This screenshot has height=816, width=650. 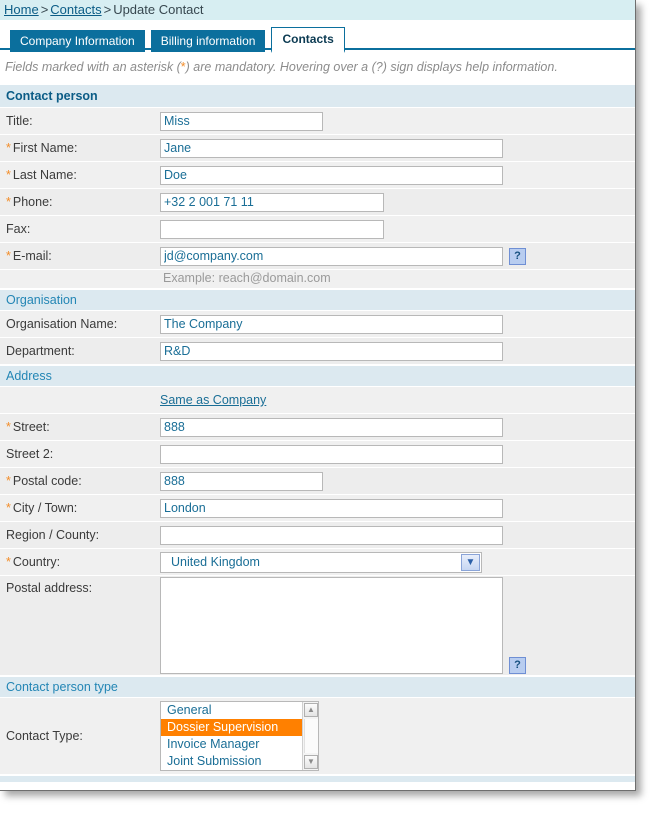 I want to click on field-row-title: Title:, so click(x=317, y=121).